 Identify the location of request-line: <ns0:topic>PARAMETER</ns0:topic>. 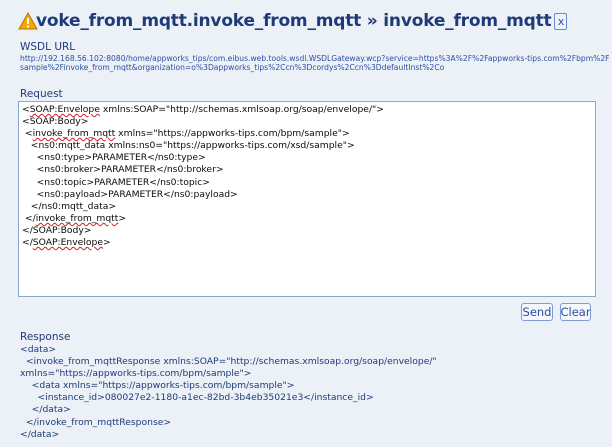
(116, 182).